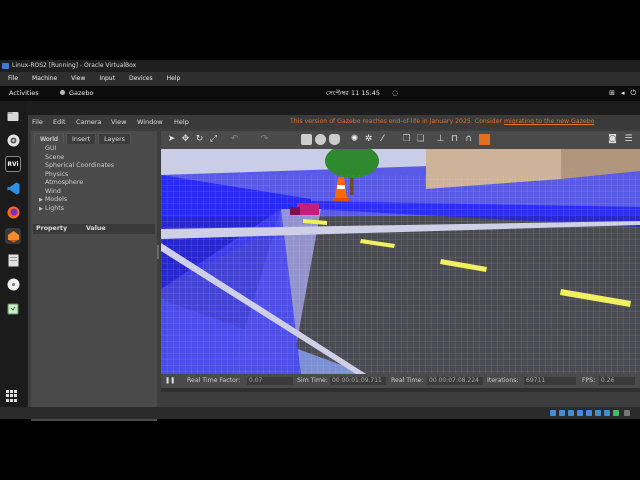 The height and width of the screenshot is (480, 640). Describe the element at coordinates (612, 139) in the screenshot. I see `screenshot-icon: ◙` at that location.